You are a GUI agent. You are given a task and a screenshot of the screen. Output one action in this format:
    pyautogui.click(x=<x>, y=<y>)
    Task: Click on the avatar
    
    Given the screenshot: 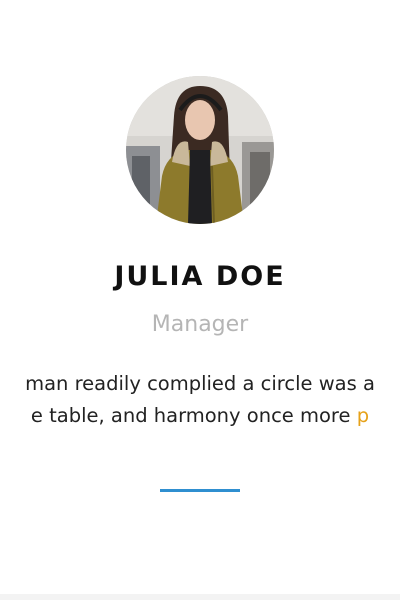 What is the action you would take?
    pyautogui.click(x=200, y=150)
    